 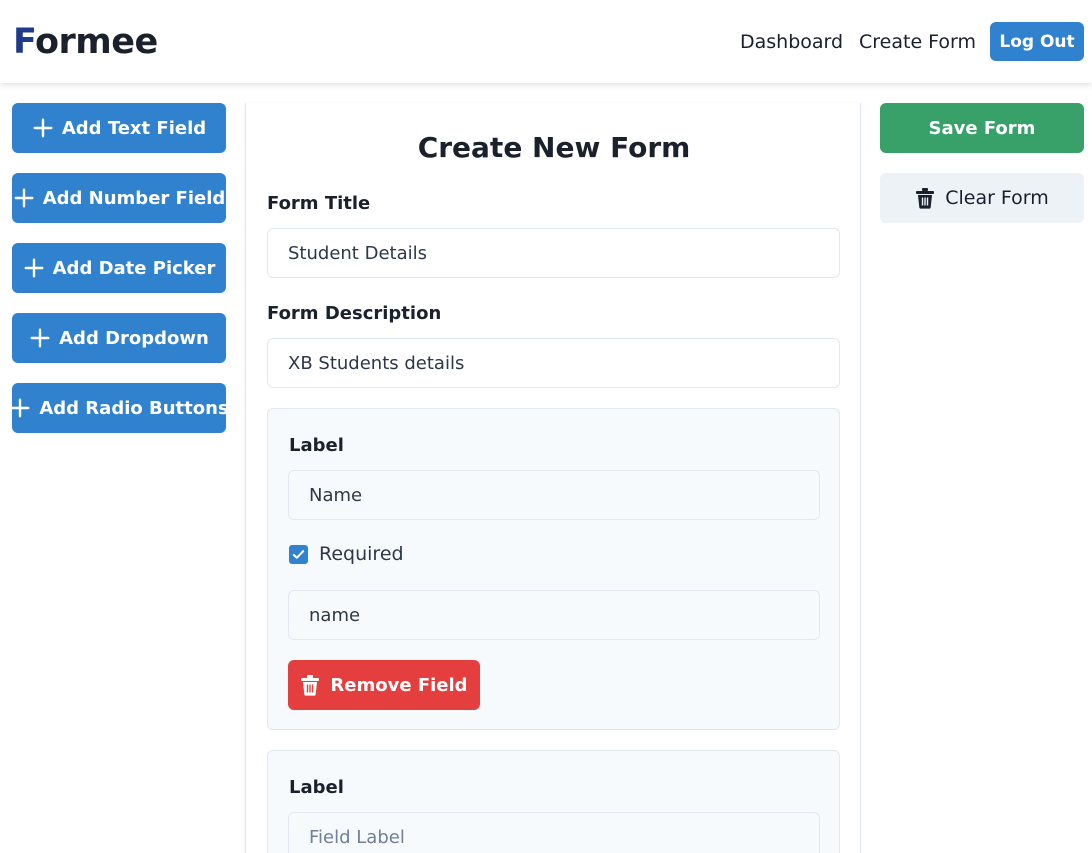 I want to click on top-navbar: Formee Dashboard Create Form Log Out, so click(x=546, y=41).